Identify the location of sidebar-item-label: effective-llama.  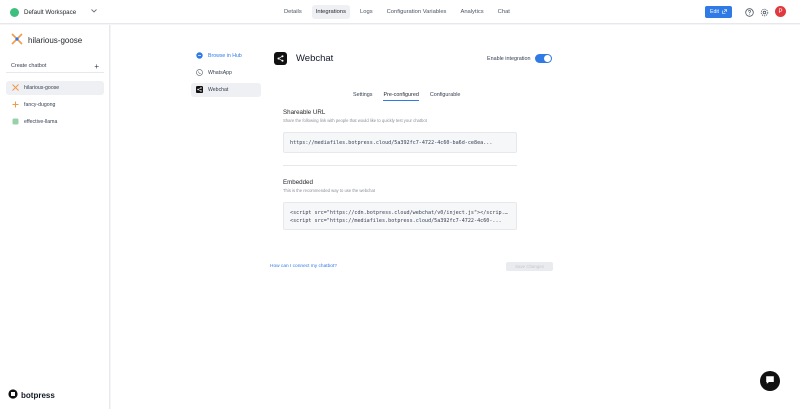
(41, 122).